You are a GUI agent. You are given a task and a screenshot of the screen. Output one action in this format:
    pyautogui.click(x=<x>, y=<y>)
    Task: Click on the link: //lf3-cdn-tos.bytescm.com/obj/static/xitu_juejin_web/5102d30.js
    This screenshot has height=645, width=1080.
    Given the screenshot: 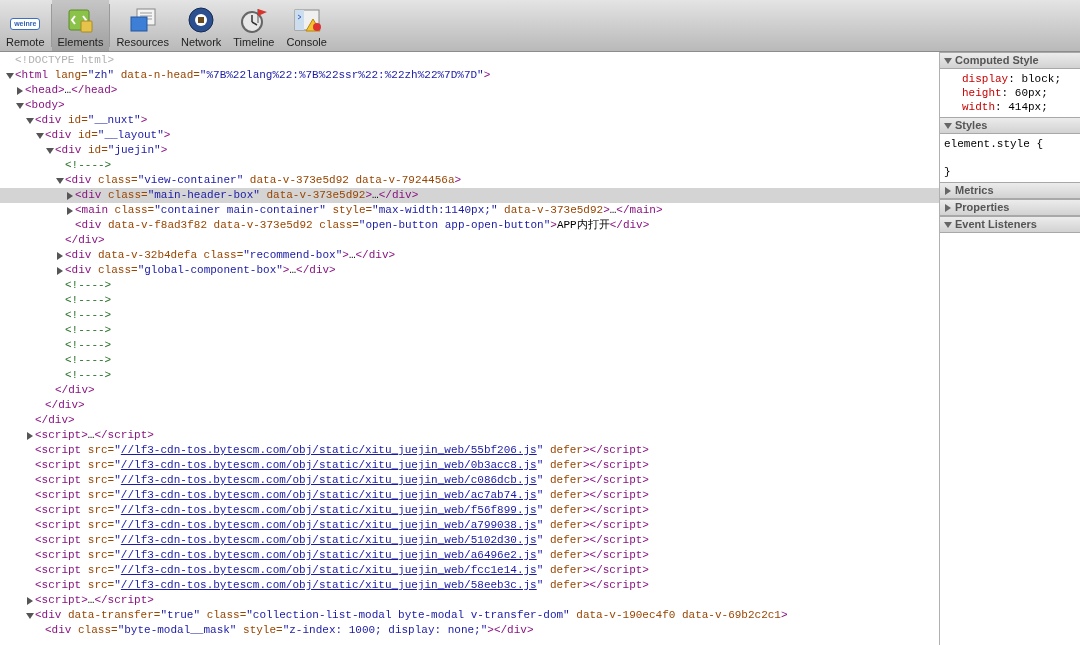 What is the action you would take?
    pyautogui.click(x=328, y=540)
    